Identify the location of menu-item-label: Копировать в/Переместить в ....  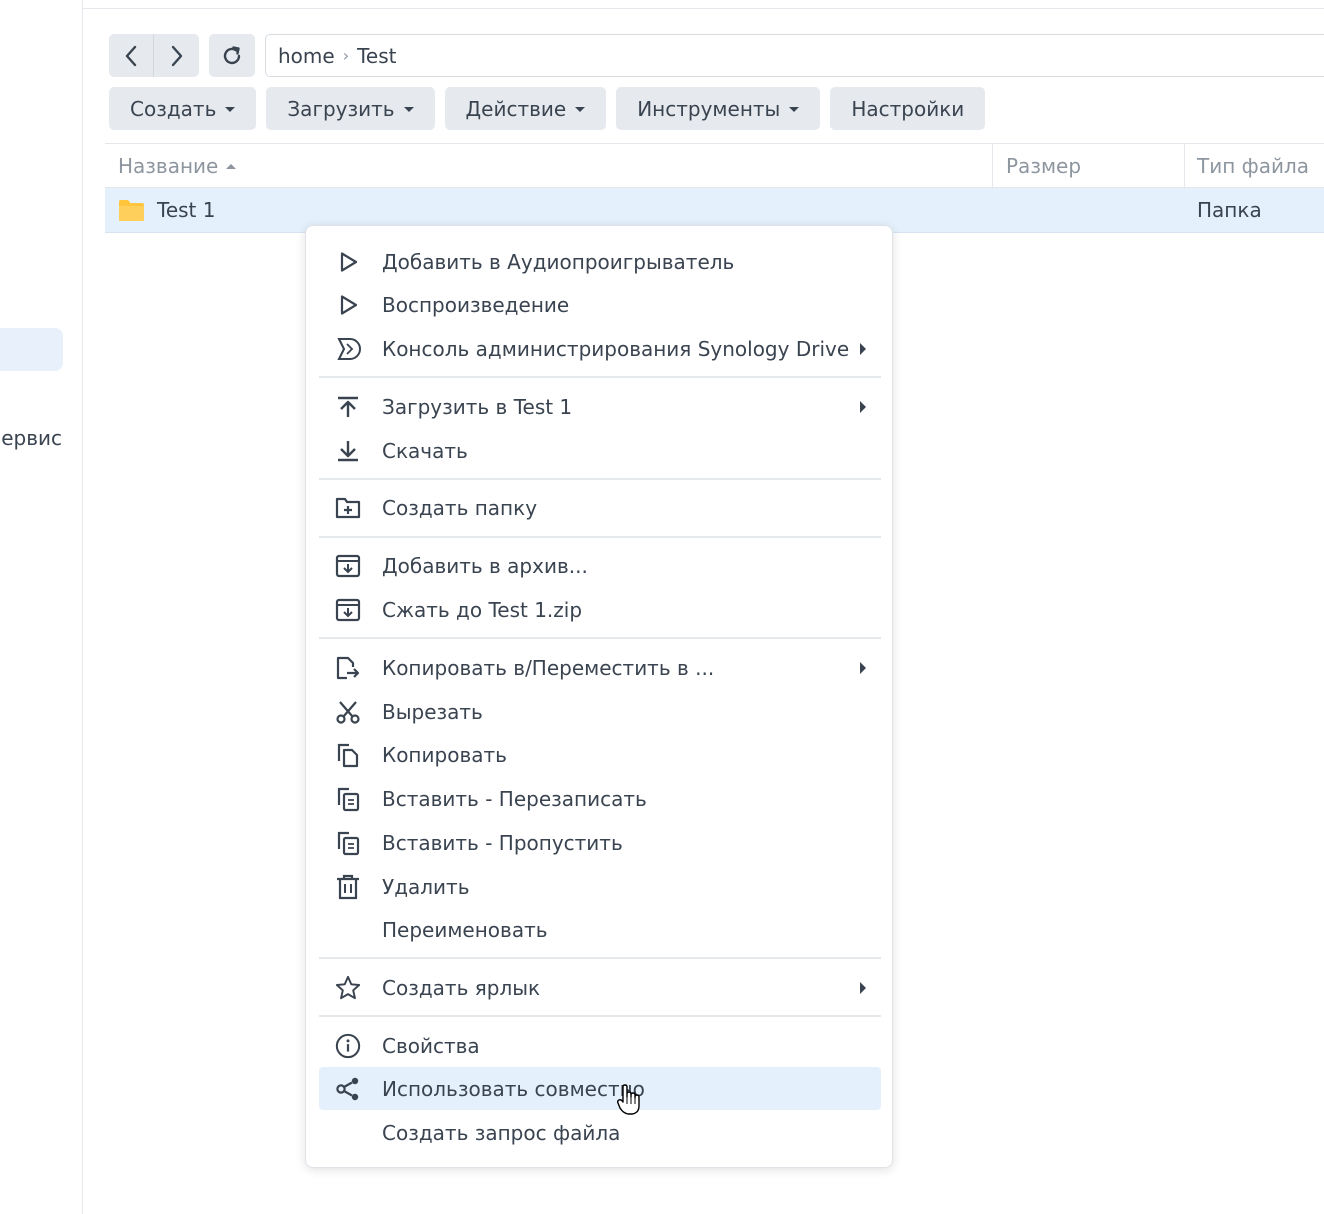
(548, 667).